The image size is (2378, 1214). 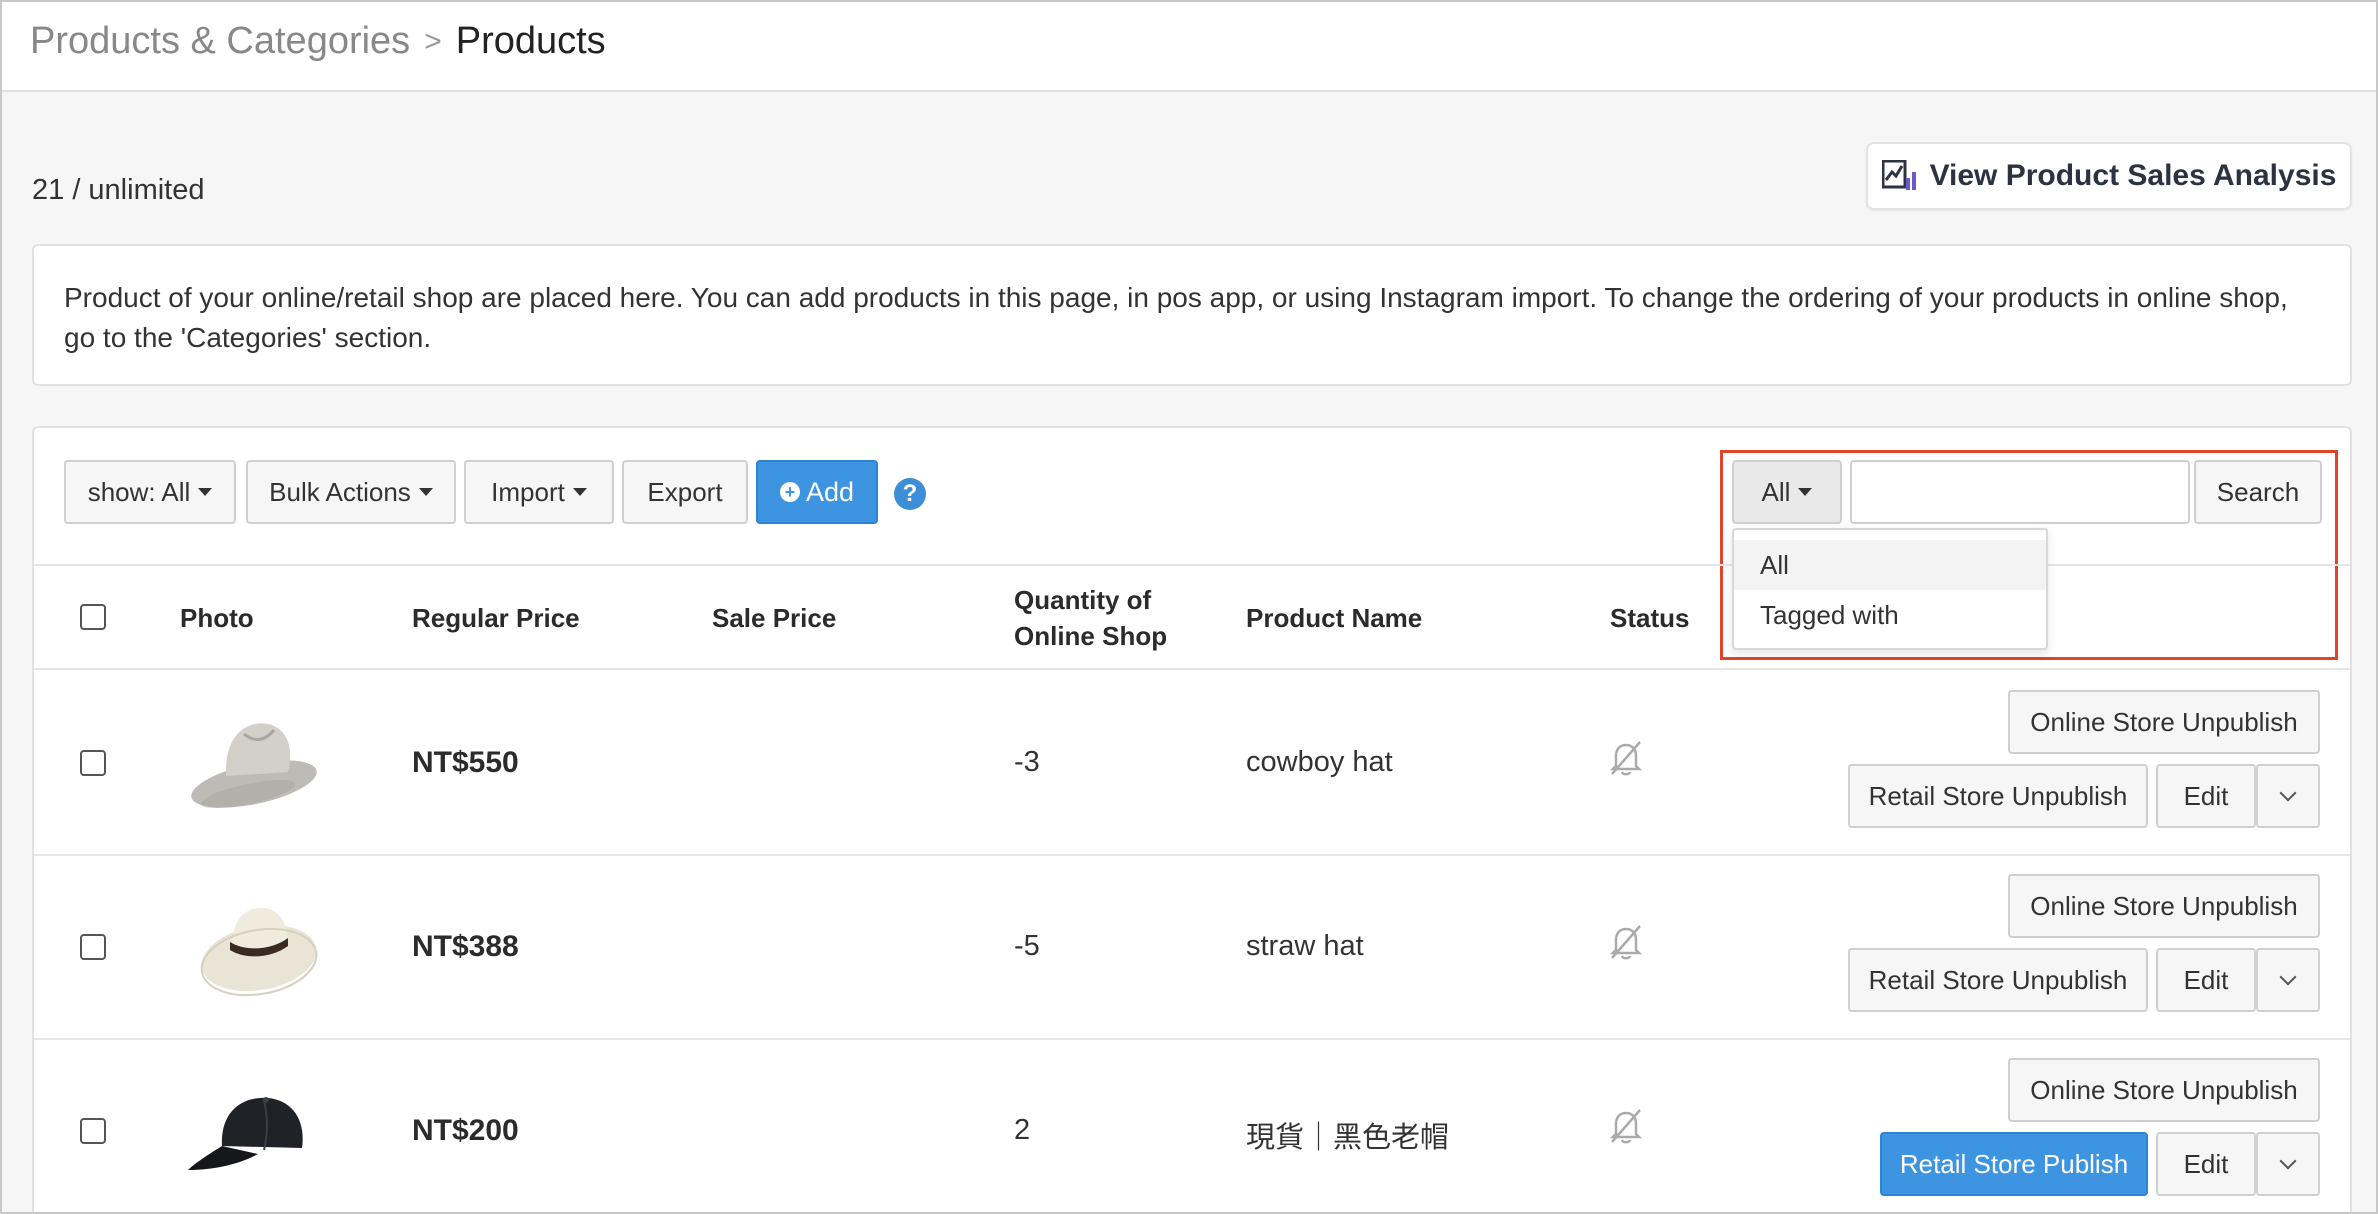 What do you see at coordinates (340, 491) in the screenshot?
I see `bulk-actions-label: Bulk Actions` at bounding box center [340, 491].